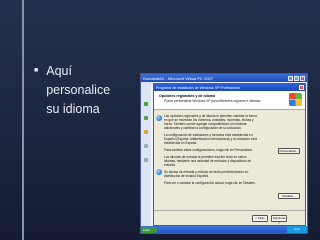 This screenshot has width=320, height=240. What do you see at coordinates (23, 120) in the screenshot?
I see `slide-left-rule` at bounding box center [23, 120].